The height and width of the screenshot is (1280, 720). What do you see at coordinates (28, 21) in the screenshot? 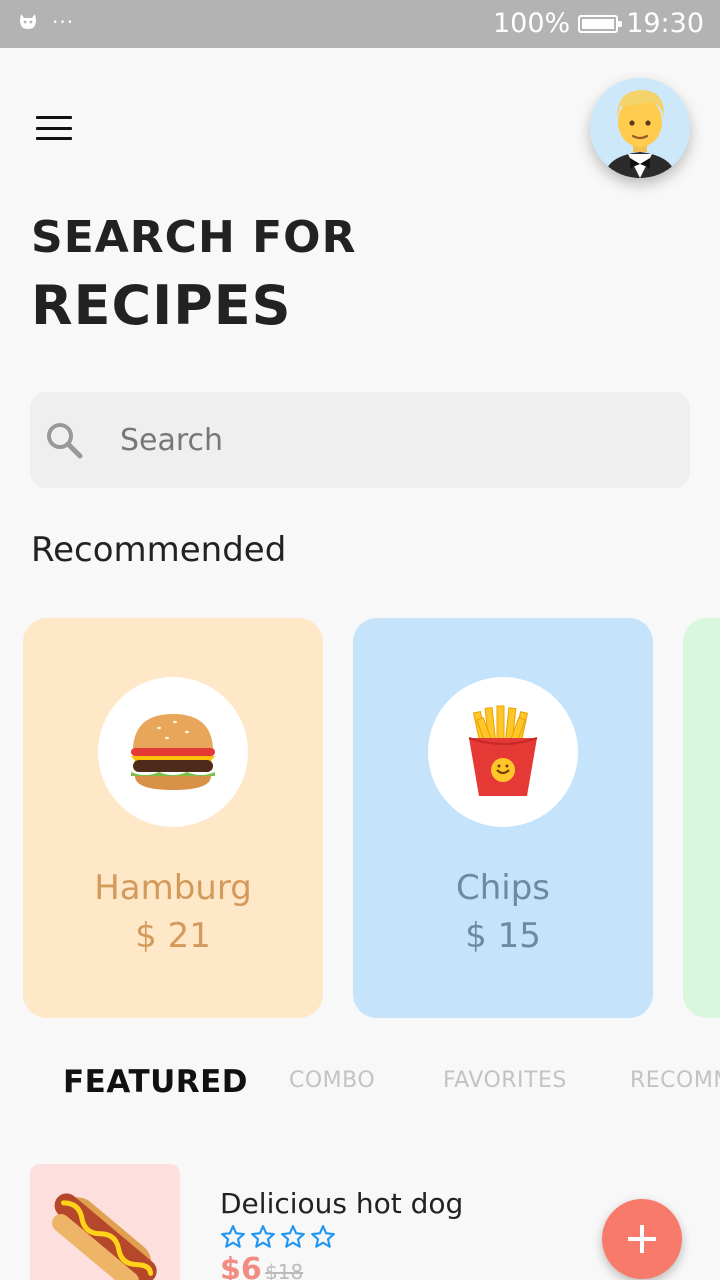
I see `android-cat-icon` at bounding box center [28, 21].